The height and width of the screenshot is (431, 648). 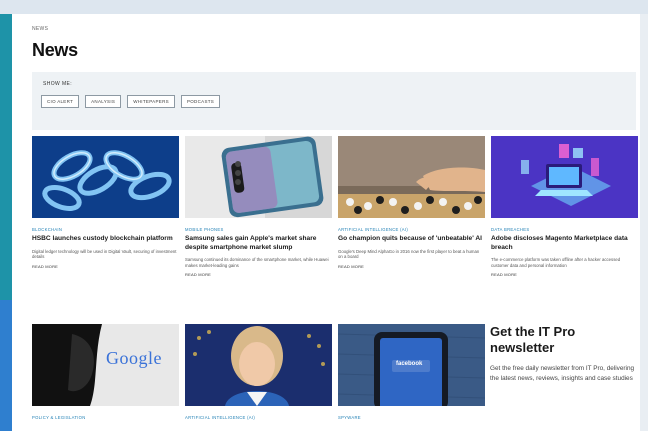 I want to click on article-category: POLICY & LEGISLATION, so click(x=105, y=417).